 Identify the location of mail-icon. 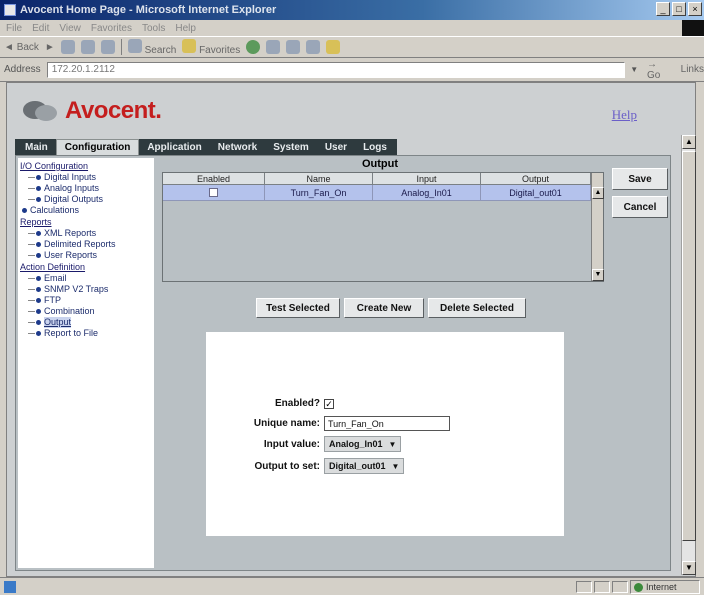
(293, 47).